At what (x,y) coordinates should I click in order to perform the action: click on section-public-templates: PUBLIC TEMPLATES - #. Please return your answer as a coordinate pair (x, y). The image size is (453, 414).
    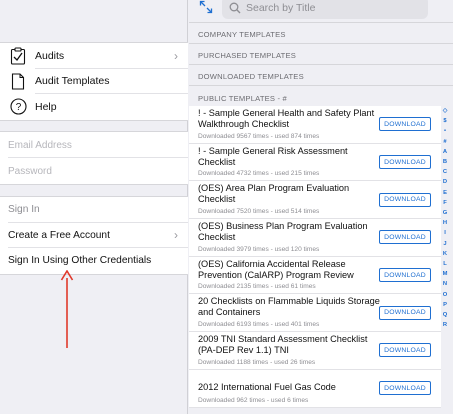
    Looking at the image, I should click on (242, 98).